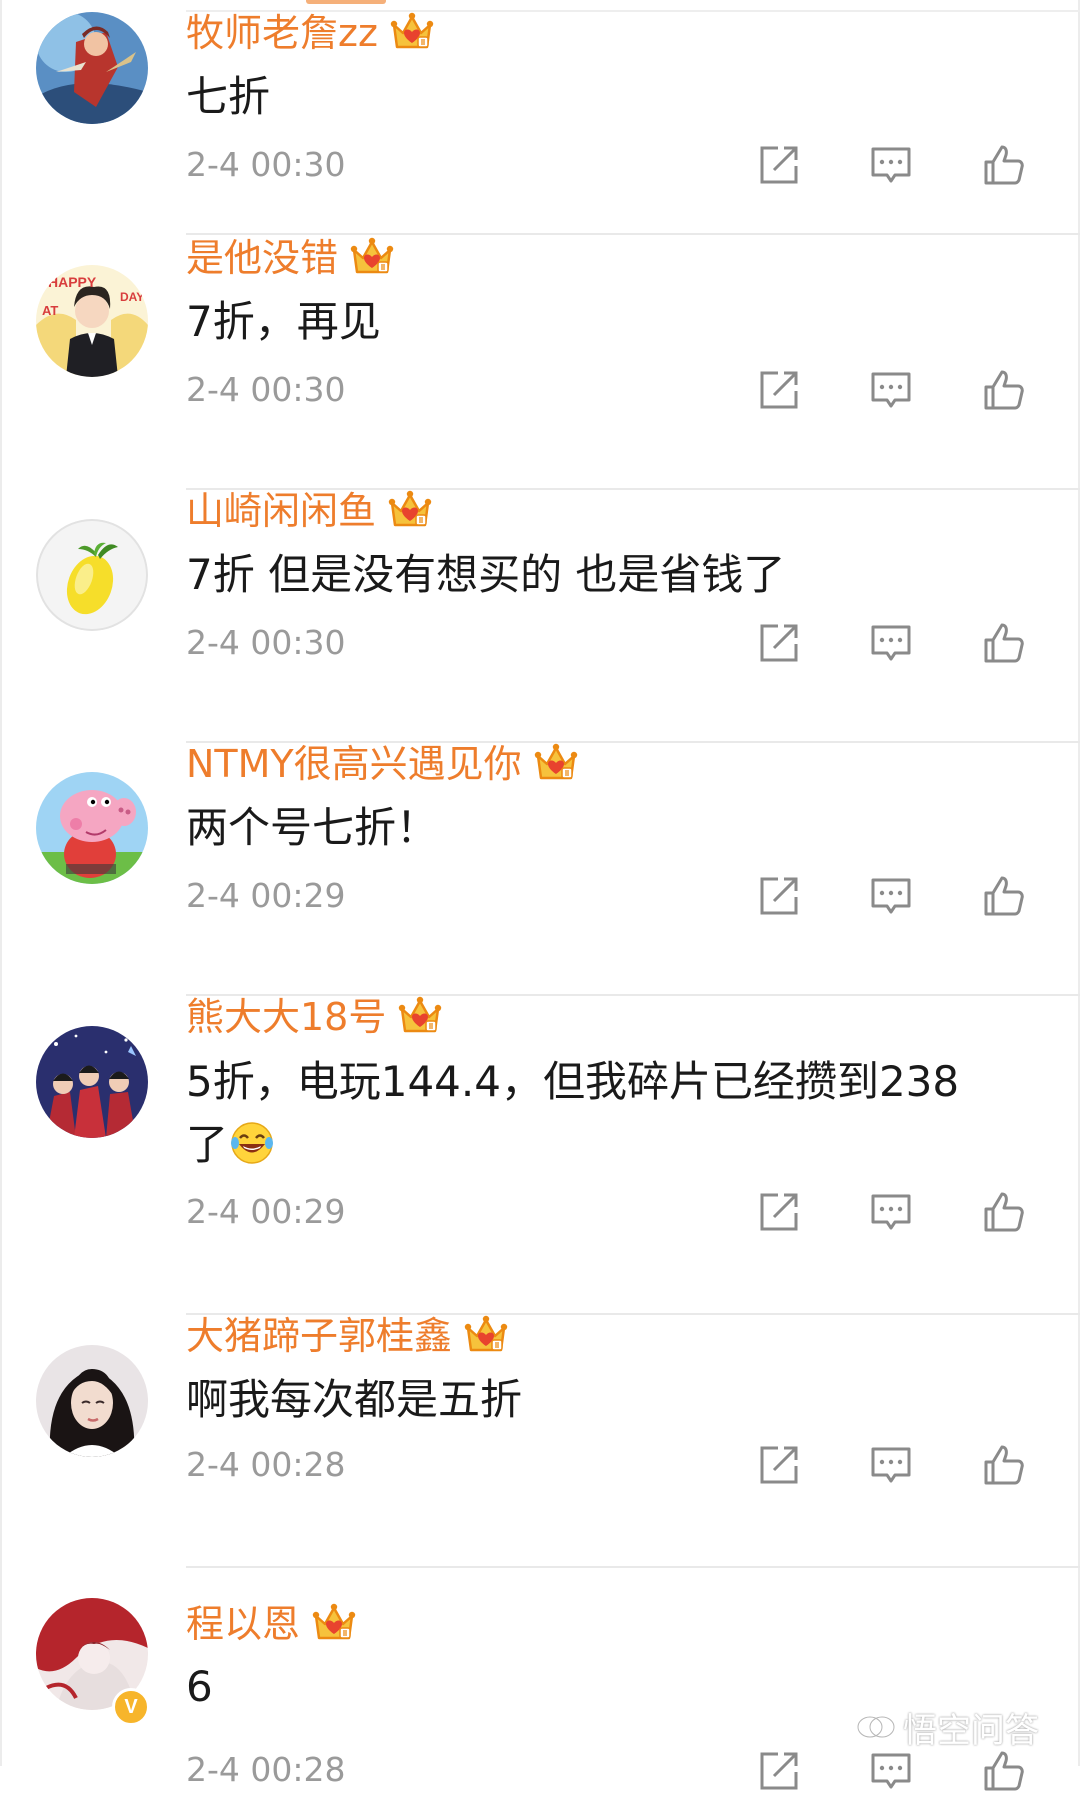 This screenshot has width=1080, height=1794. I want to click on comment-text: 七折, so click(228, 96).